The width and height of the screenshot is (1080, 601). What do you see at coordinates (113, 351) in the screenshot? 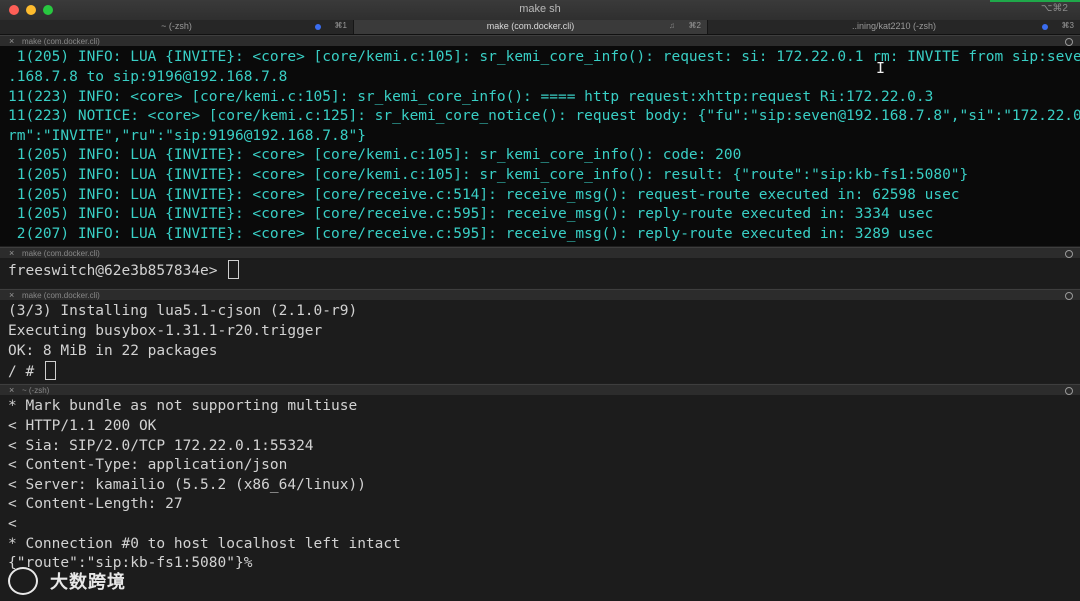
I see `output-line: OK: 8 MiB in 22 packages` at bounding box center [113, 351].